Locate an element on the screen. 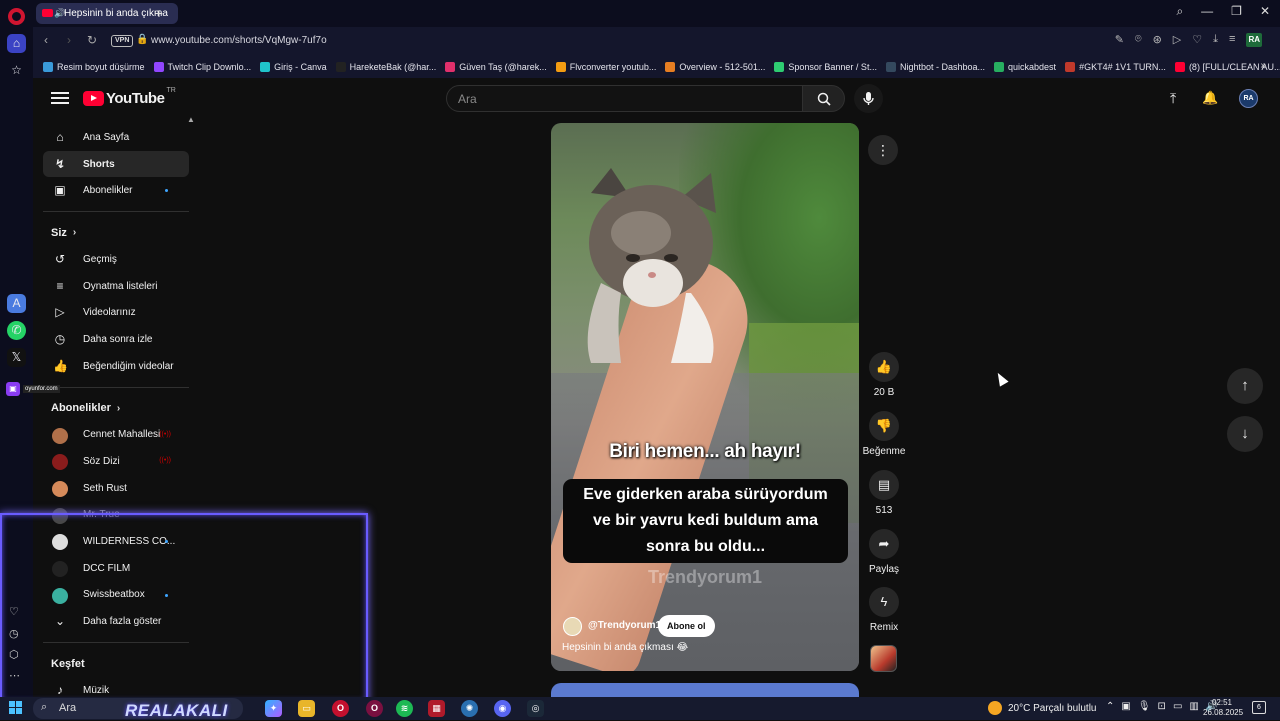 The image size is (1280, 721). spotify-icon: ≋ is located at coordinates (404, 708).